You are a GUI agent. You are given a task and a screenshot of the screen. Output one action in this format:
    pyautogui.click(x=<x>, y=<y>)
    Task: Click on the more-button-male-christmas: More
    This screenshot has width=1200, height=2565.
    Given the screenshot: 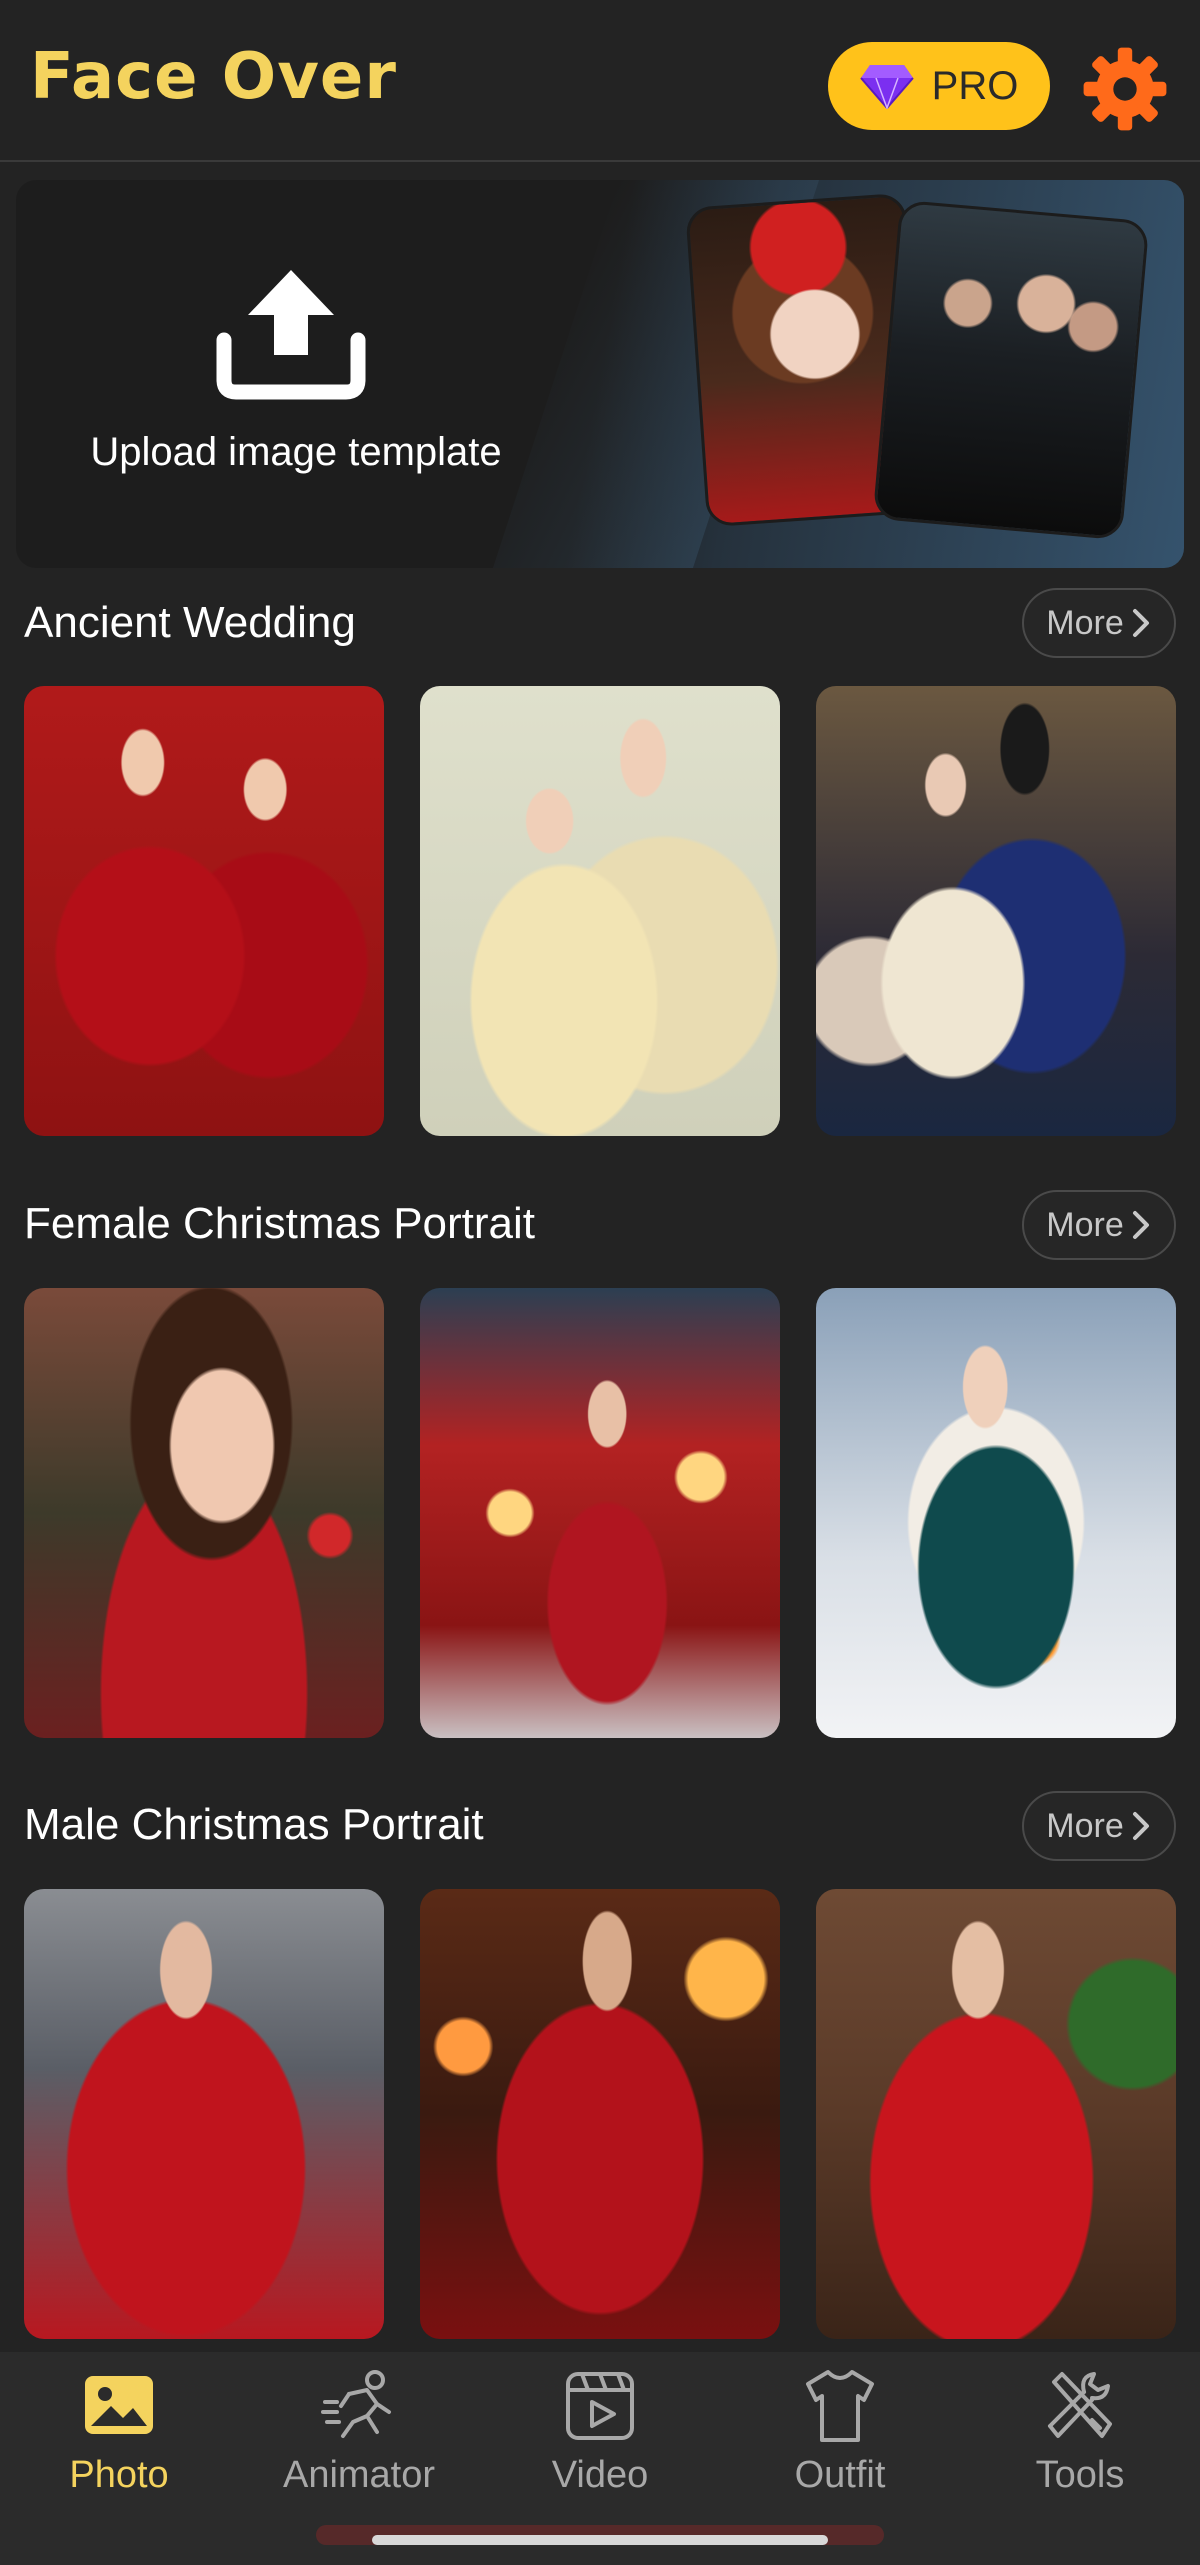 What is the action you would take?
    pyautogui.click(x=1099, y=1826)
    